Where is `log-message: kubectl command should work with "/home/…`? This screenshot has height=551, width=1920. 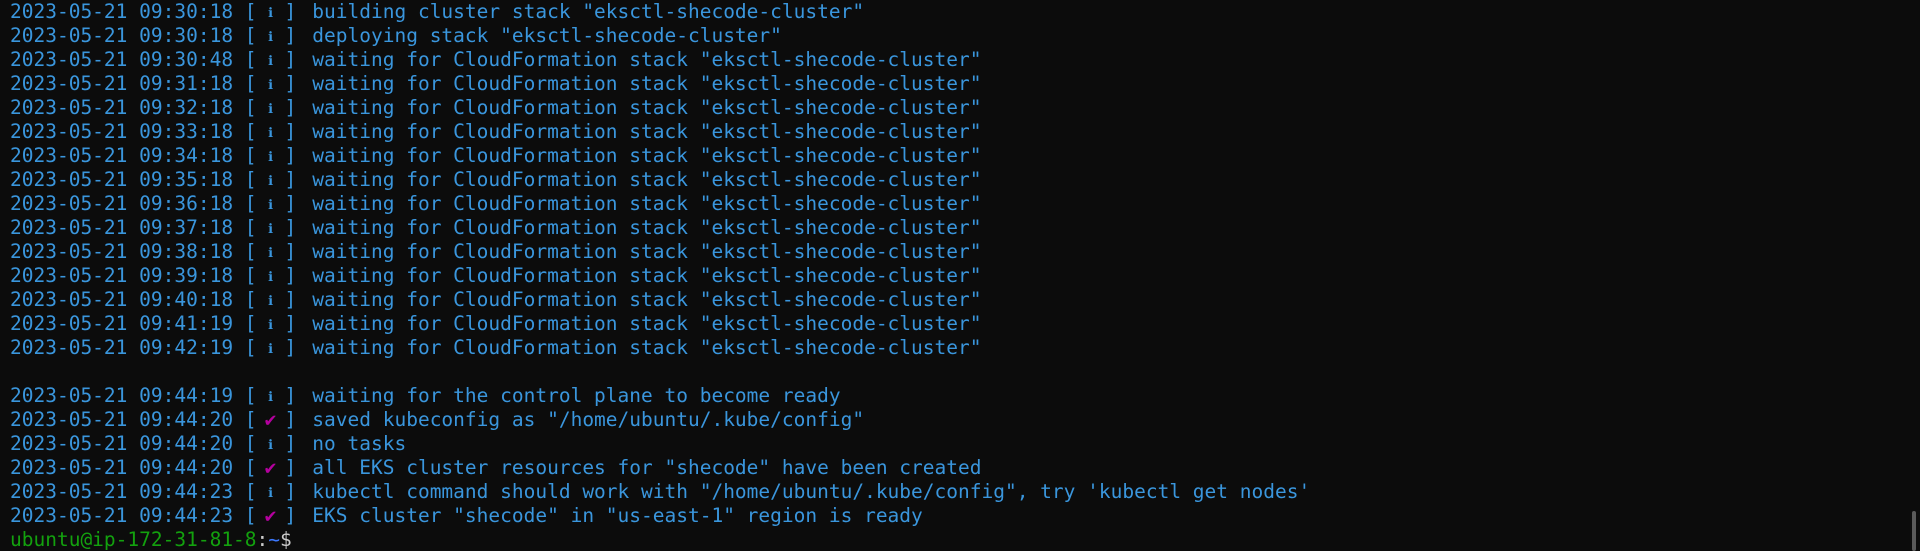 log-message: kubectl command should work with "/home/… is located at coordinates (811, 491).